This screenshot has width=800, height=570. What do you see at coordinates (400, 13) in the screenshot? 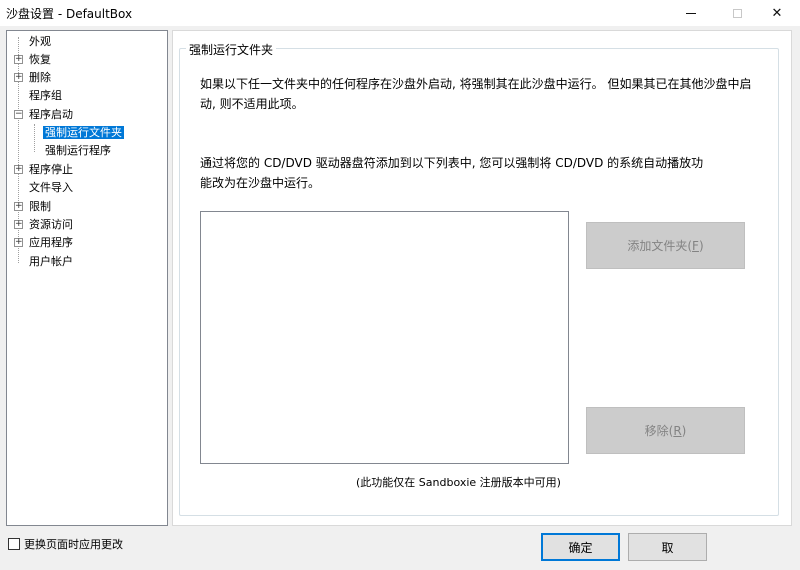
I see `title-bar: 沙盘设置 - DefaultBox ✕` at bounding box center [400, 13].